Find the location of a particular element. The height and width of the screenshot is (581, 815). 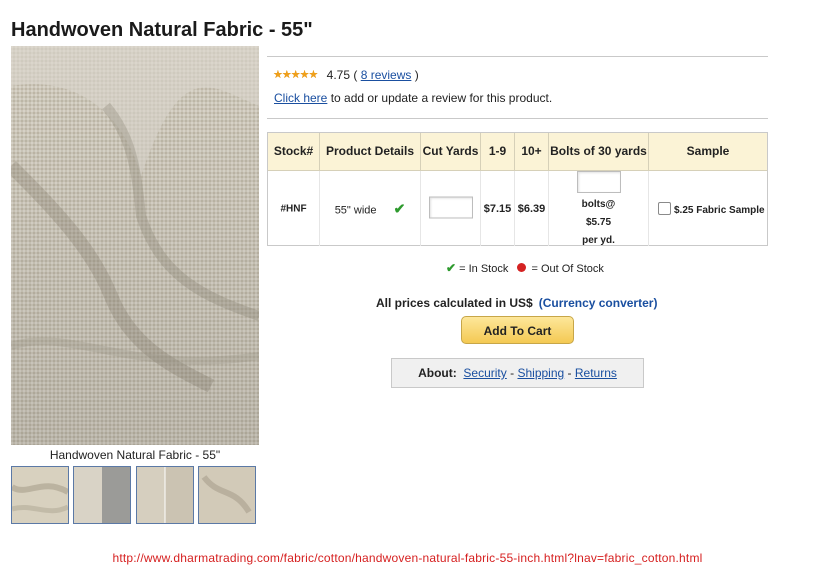

rating-score: 4.75 is located at coordinates (338, 75).